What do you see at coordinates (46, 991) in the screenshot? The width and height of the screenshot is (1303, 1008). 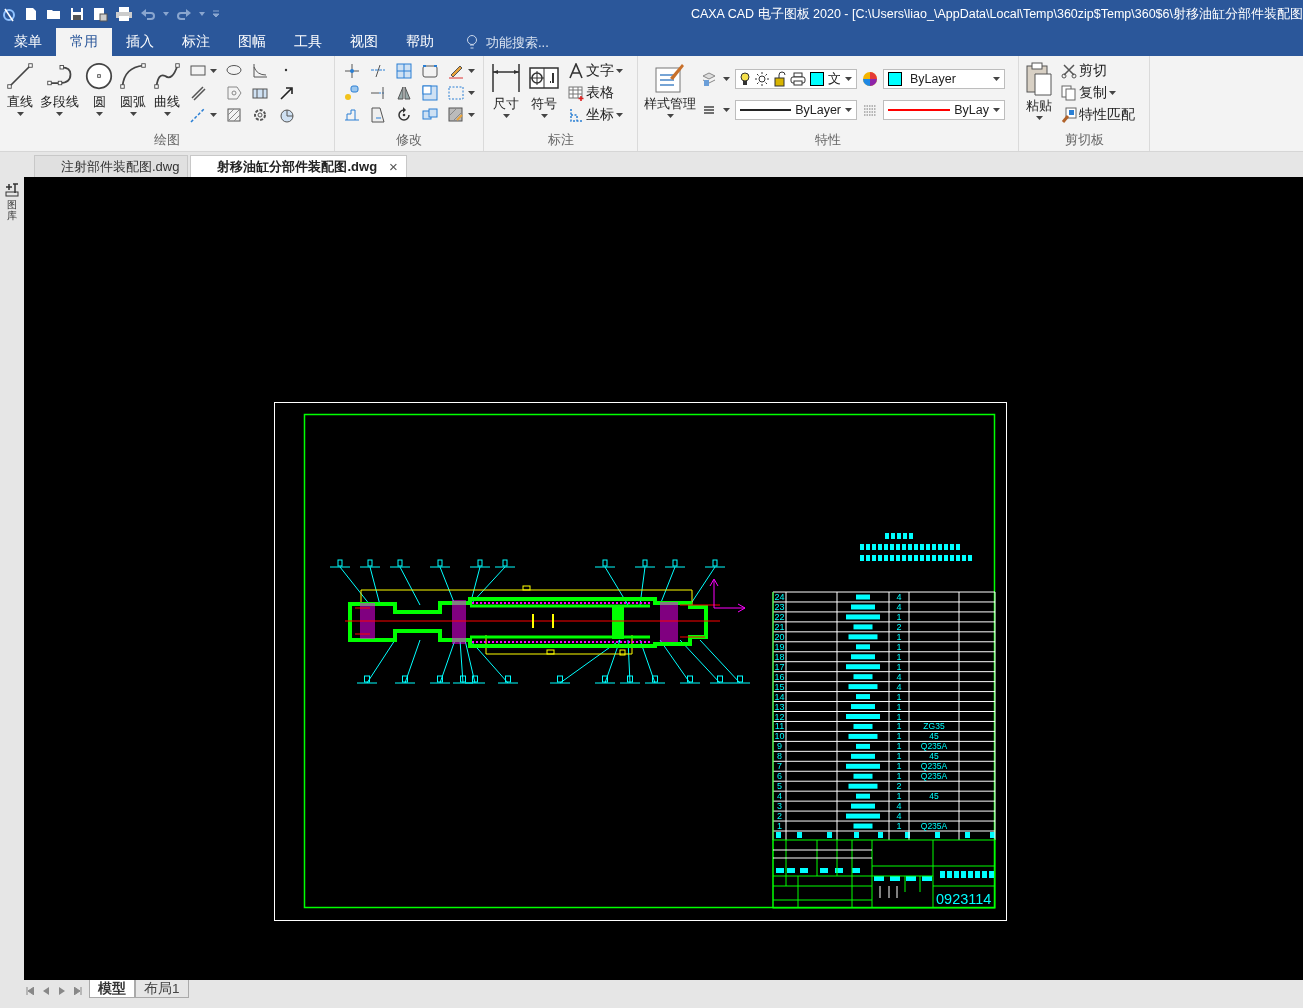 I see `previous-page-icon` at bounding box center [46, 991].